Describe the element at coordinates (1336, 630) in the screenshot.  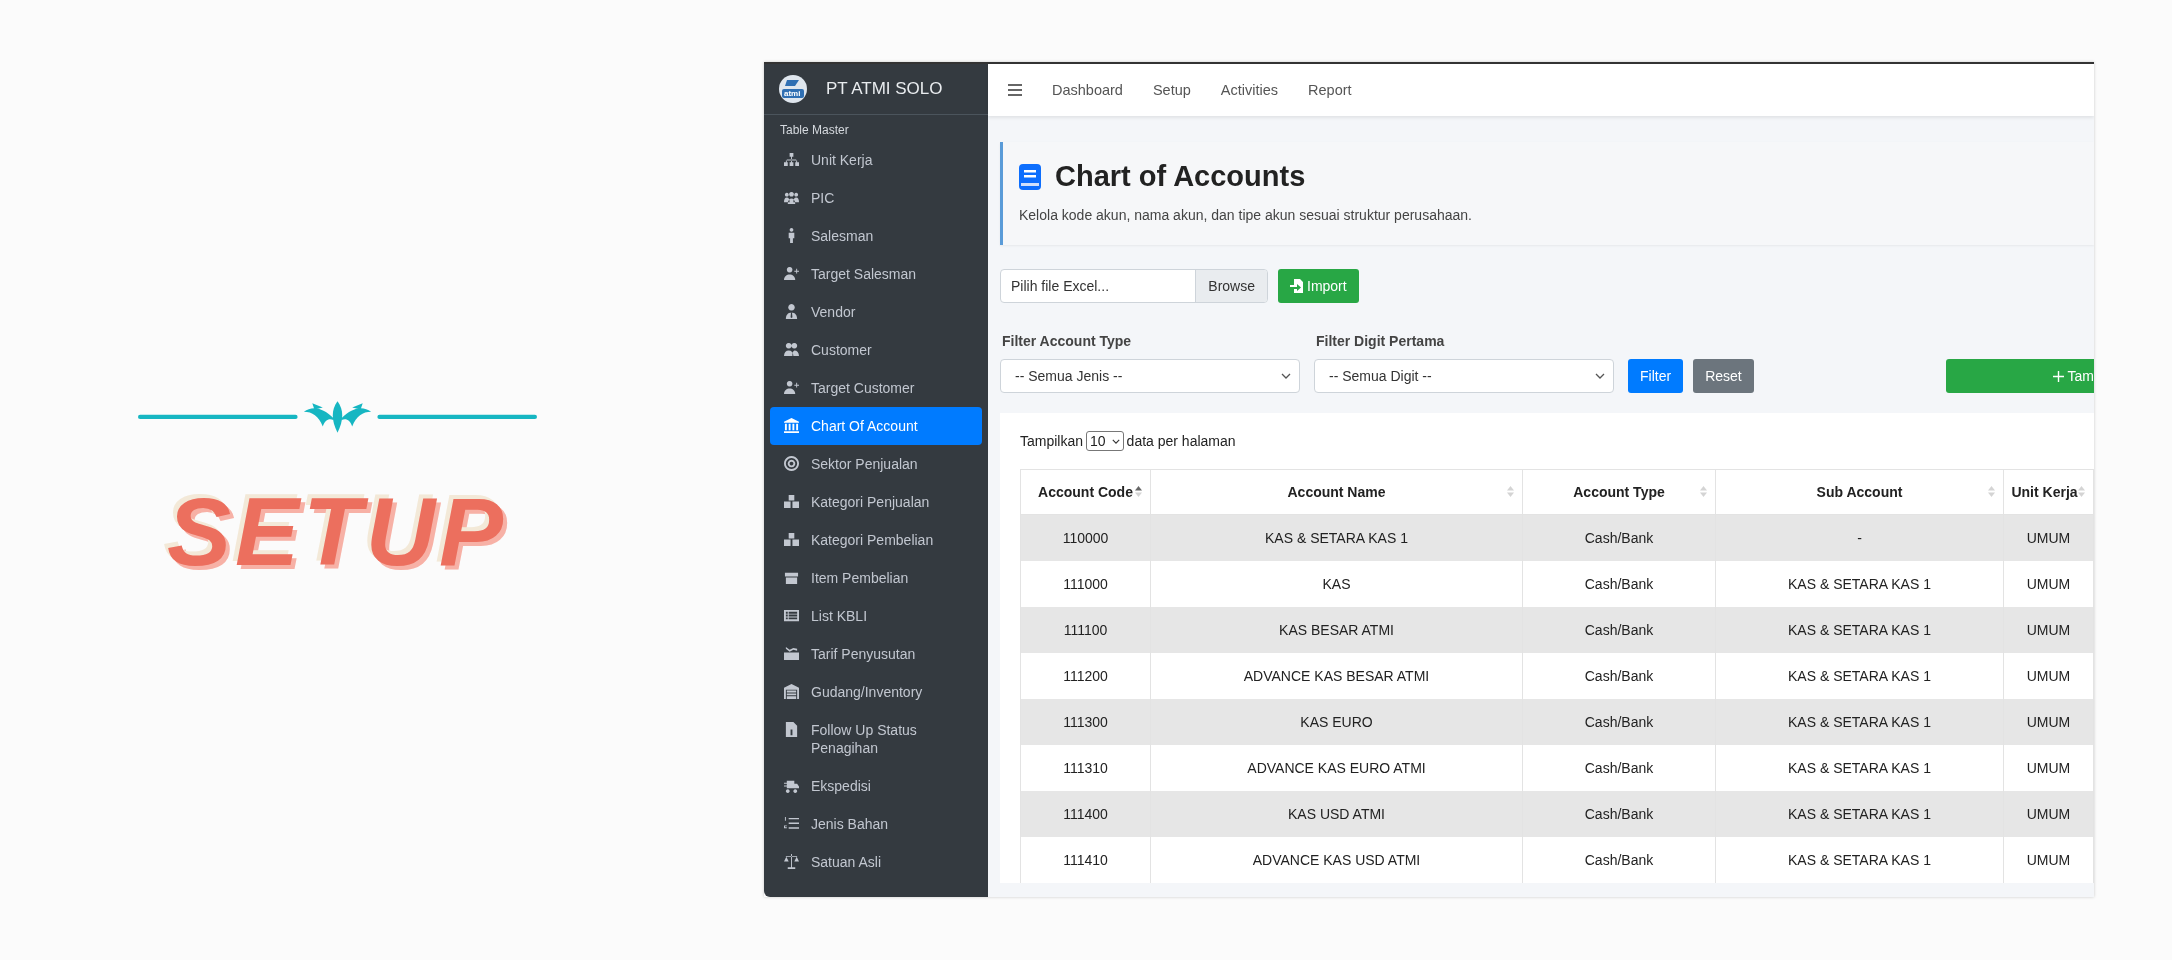
I see `table-cell: KAS BESAR ATMI` at that location.